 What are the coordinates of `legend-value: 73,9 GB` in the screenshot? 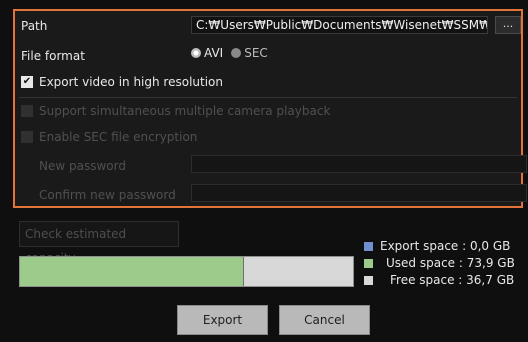 It's located at (490, 263).